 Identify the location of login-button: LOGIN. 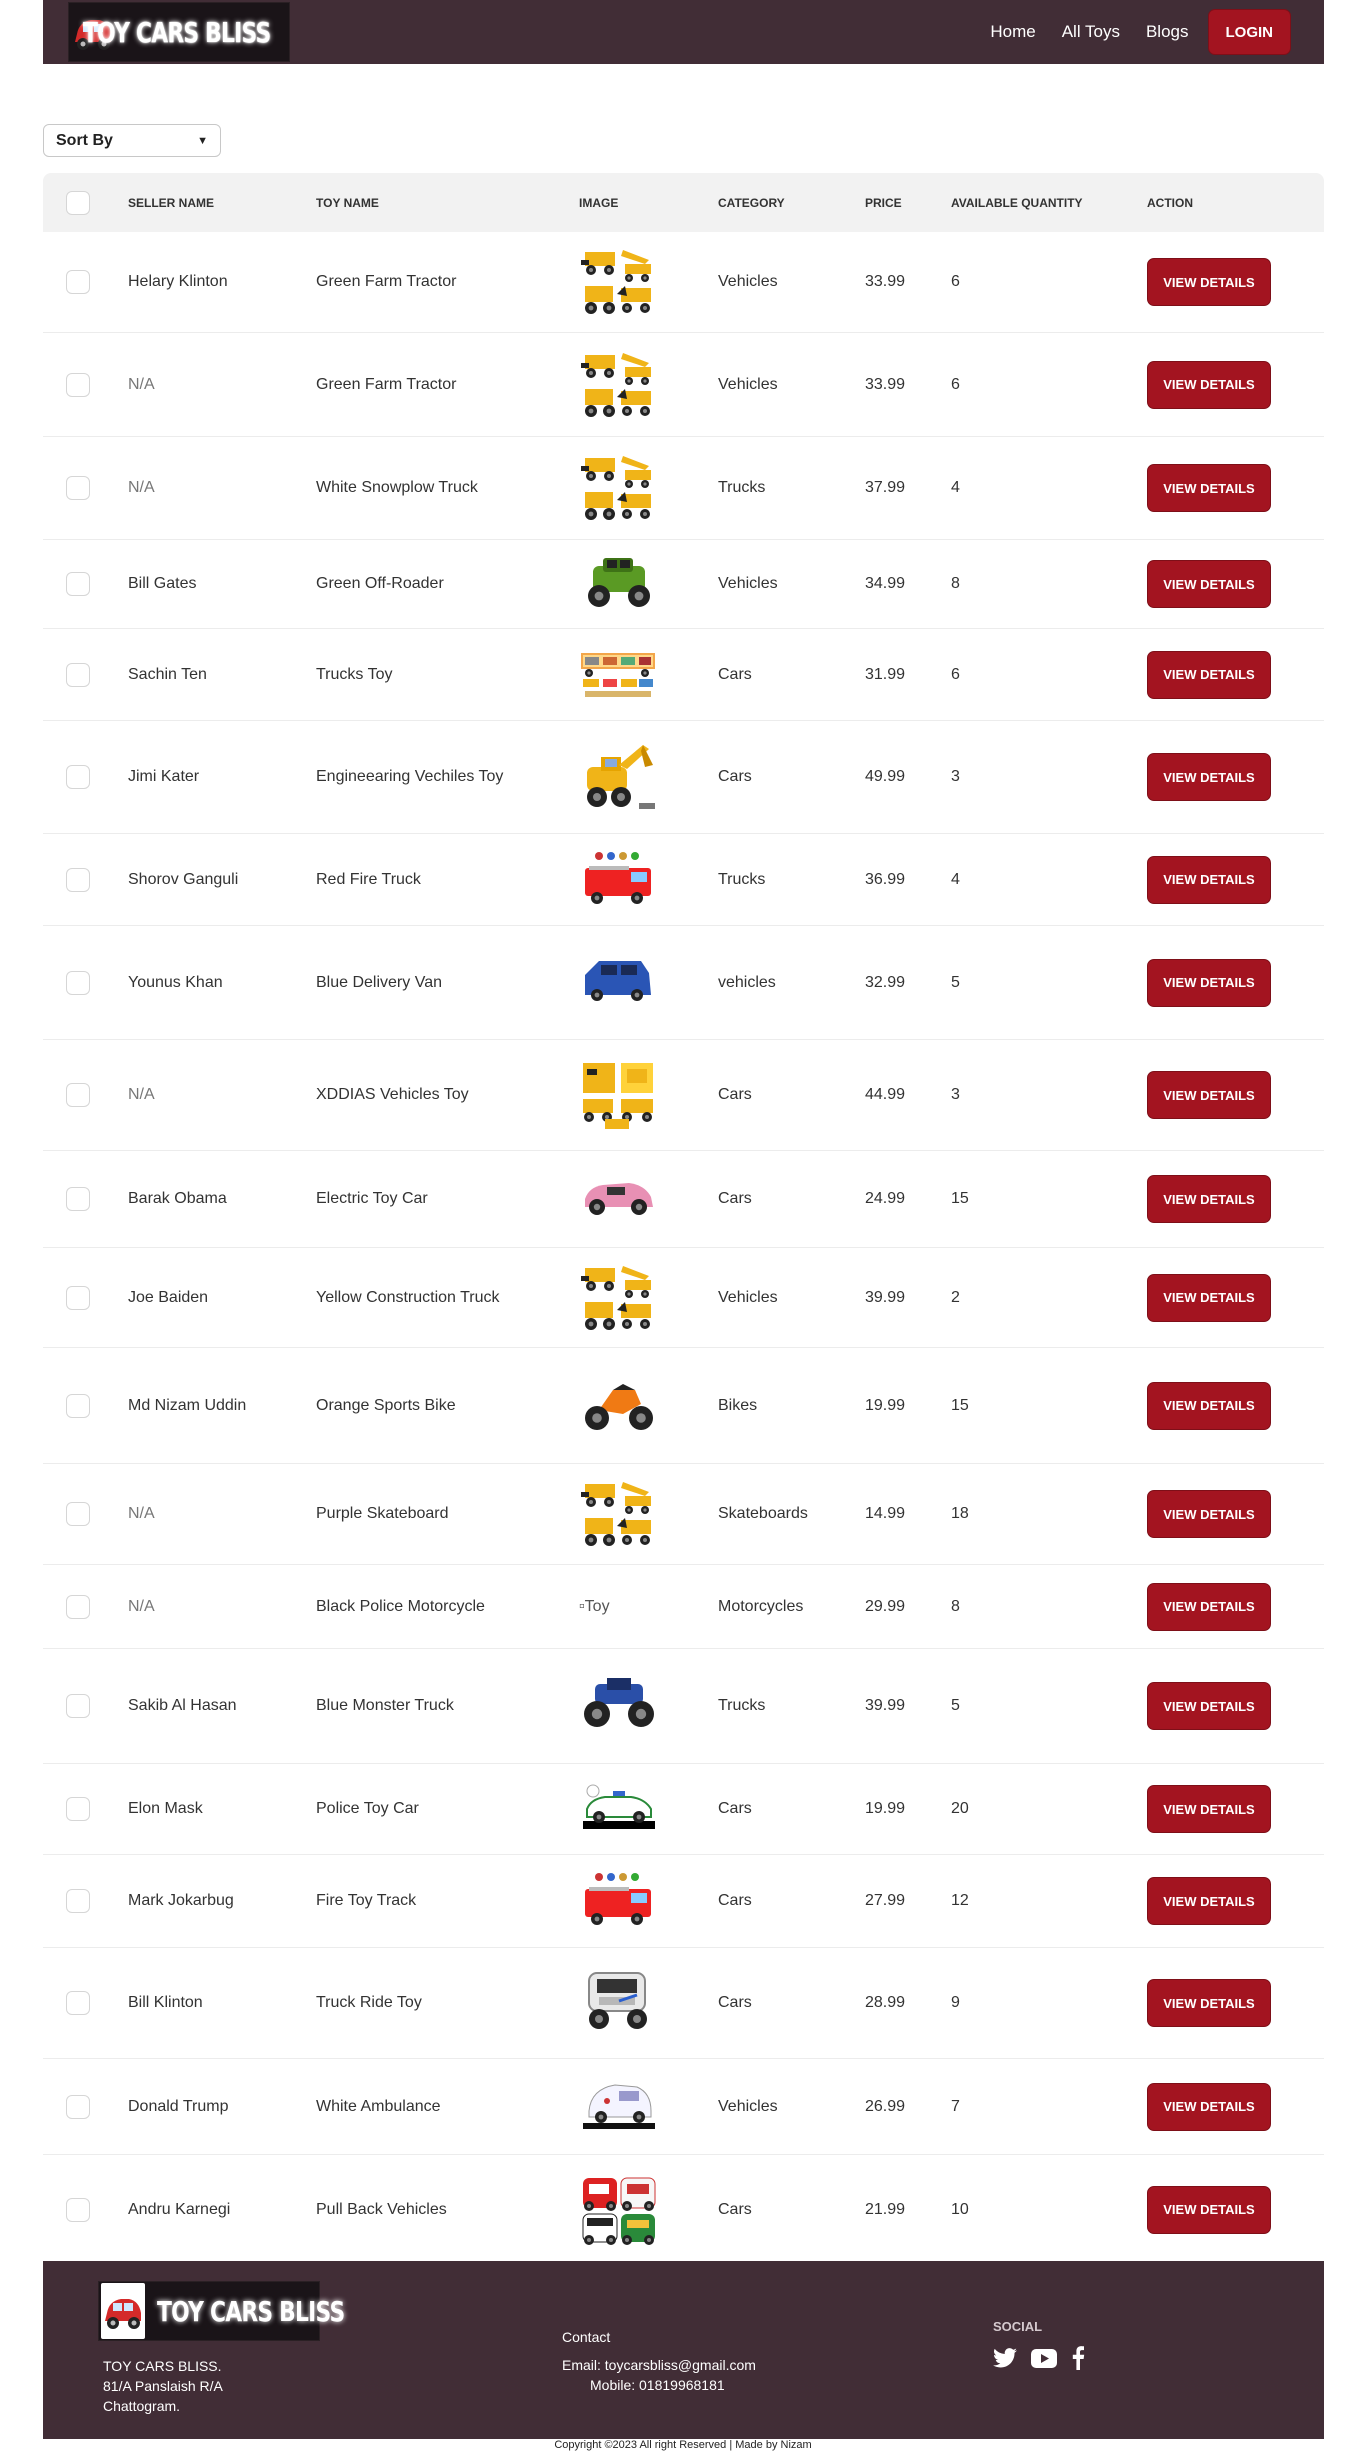
(1249, 32).